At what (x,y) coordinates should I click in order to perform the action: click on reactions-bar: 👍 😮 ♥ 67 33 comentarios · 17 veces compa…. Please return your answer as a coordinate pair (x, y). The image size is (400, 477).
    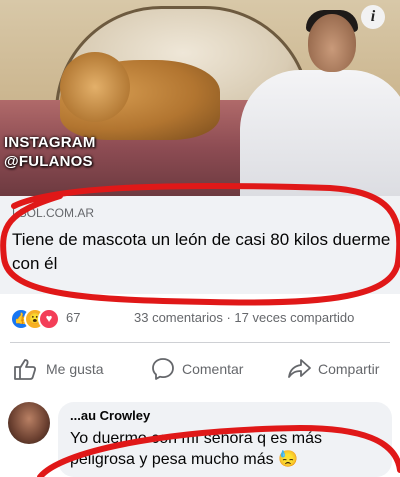
    Looking at the image, I should click on (205, 318).